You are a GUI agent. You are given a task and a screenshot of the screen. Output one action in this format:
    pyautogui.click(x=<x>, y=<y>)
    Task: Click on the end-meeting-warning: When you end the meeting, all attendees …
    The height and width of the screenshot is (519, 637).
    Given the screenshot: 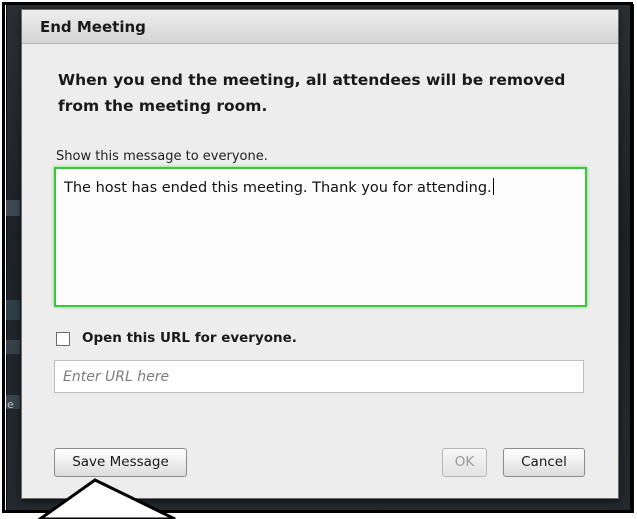 What is the action you would take?
    pyautogui.click(x=312, y=93)
    